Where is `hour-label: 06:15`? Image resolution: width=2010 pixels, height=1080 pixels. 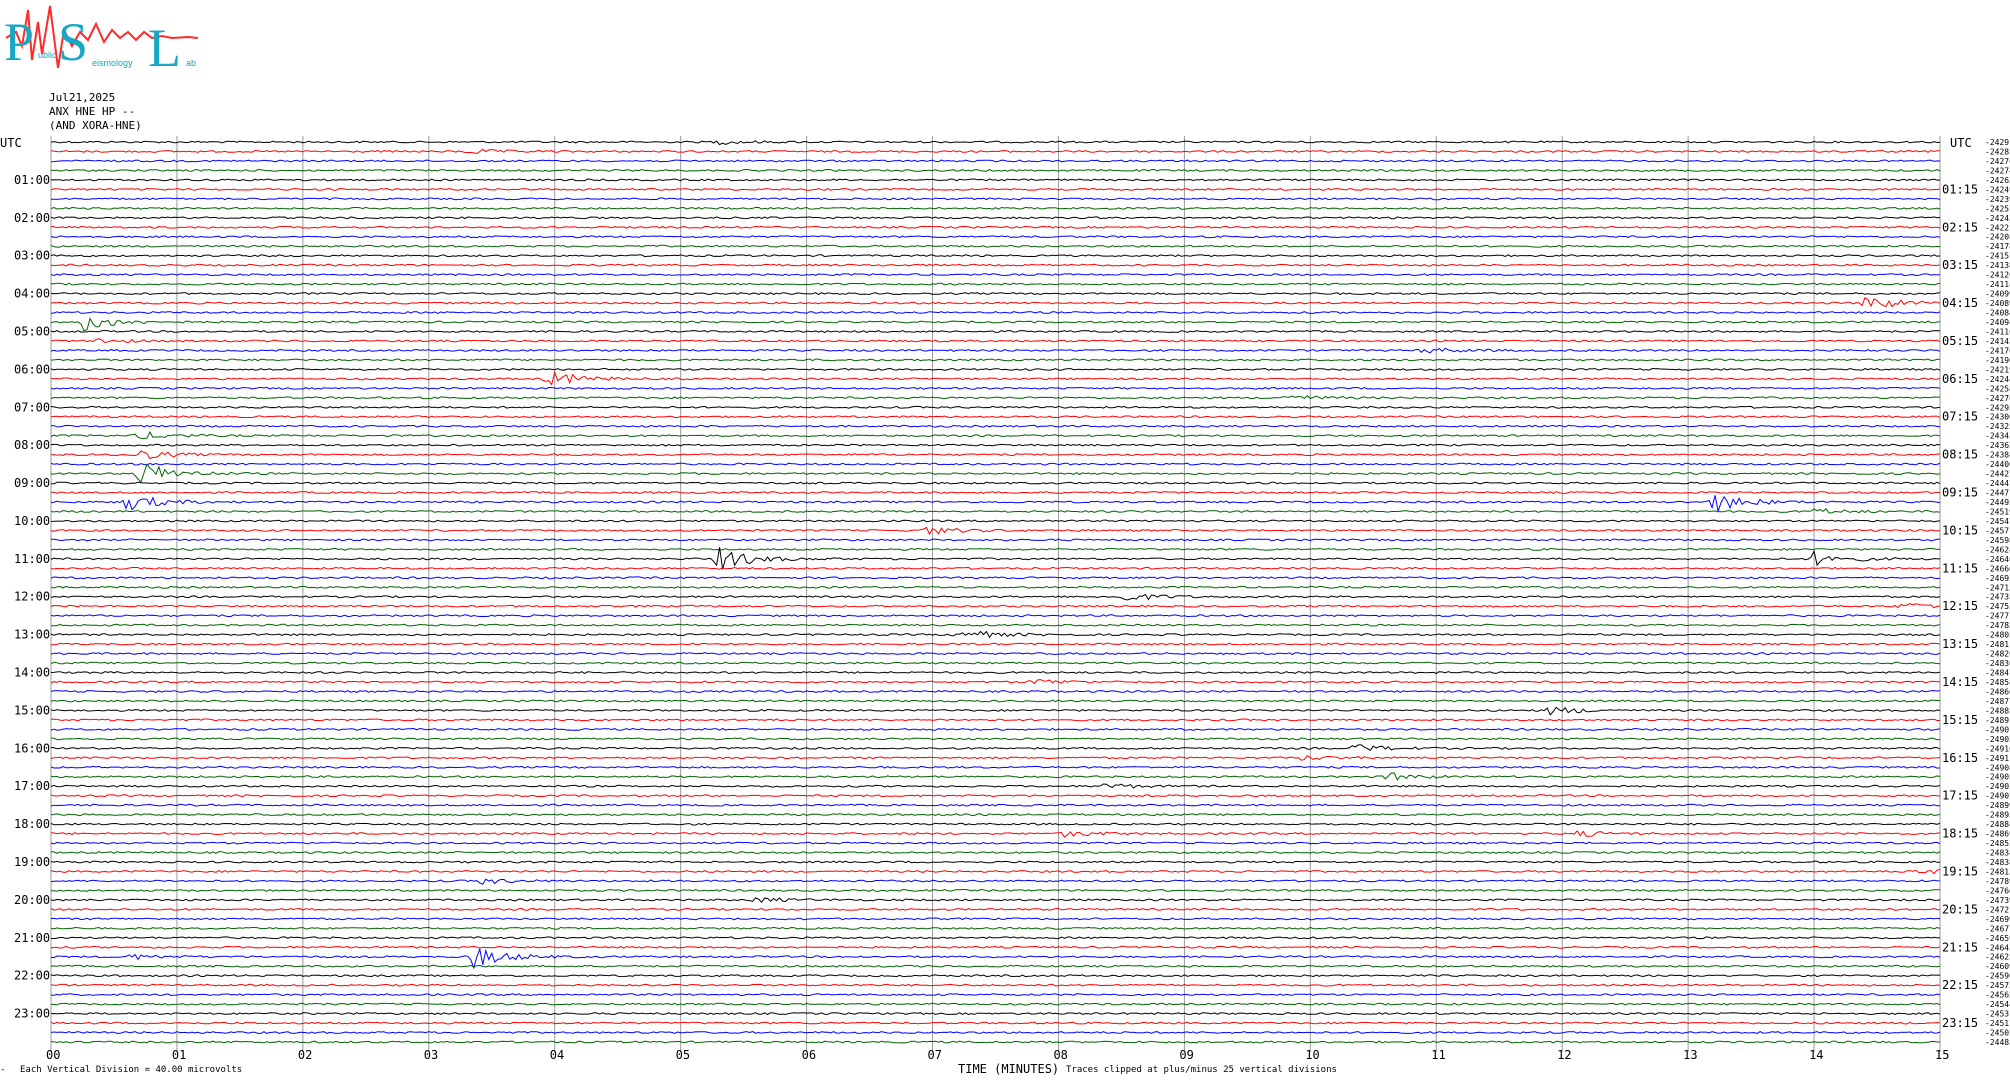
hour-label: 06:15 is located at coordinates (1960, 379).